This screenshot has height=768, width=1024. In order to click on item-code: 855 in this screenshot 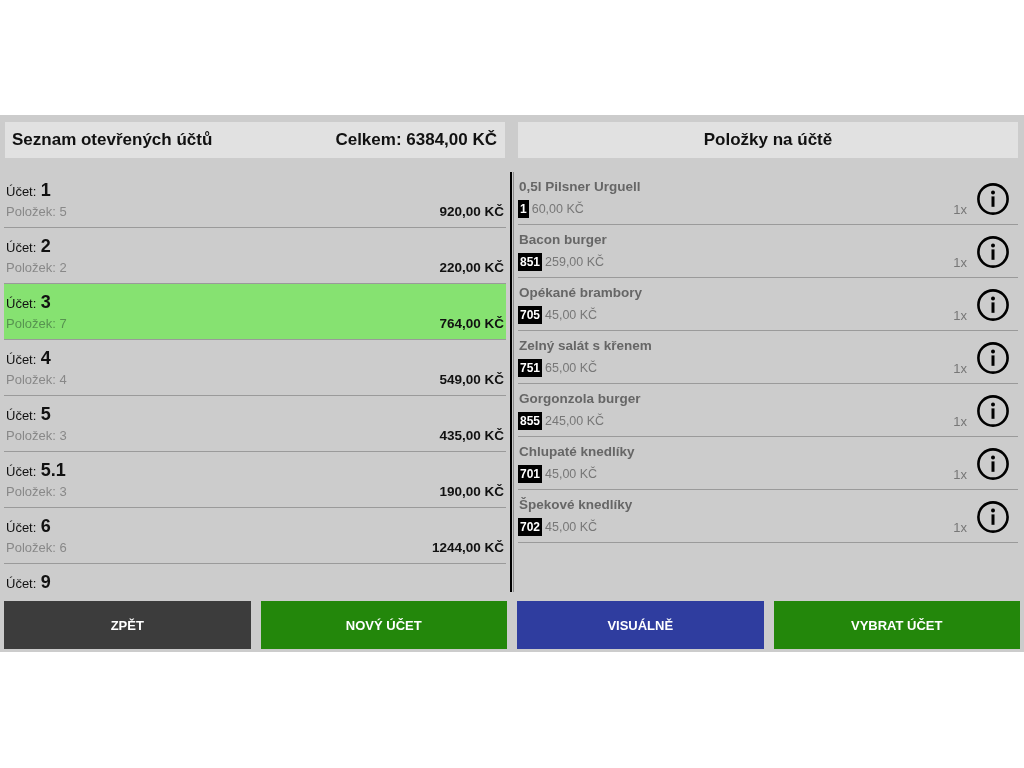, I will do `click(530, 421)`.